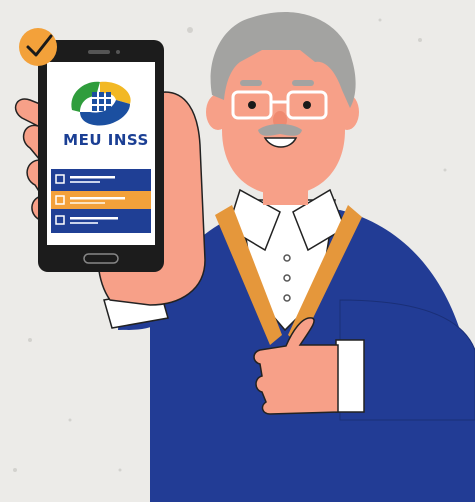  Describe the element at coordinates (303, 83) in the screenshot. I see `eyebrow-right` at that location.